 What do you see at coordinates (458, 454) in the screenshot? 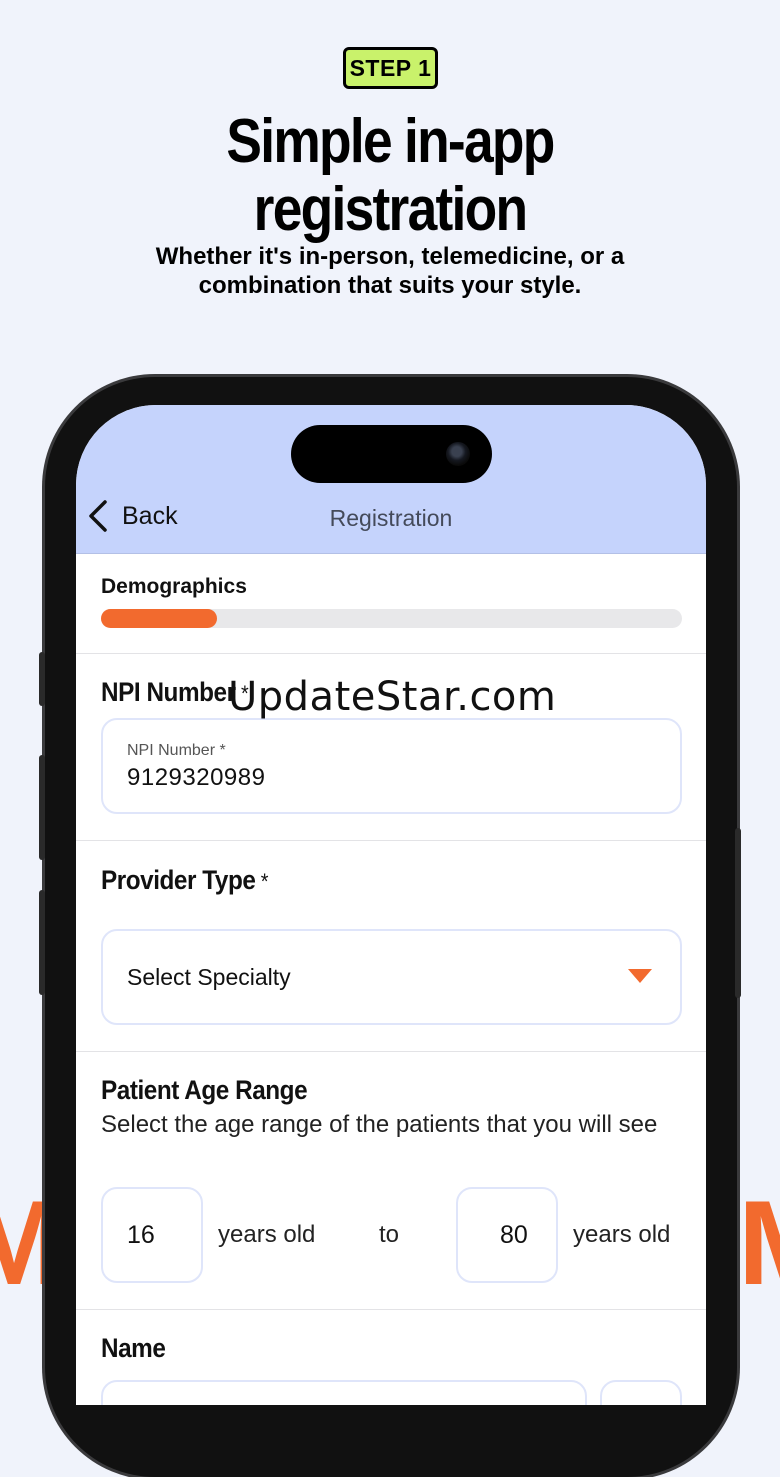
I see `camera-icon` at bounding box center [458, 454].